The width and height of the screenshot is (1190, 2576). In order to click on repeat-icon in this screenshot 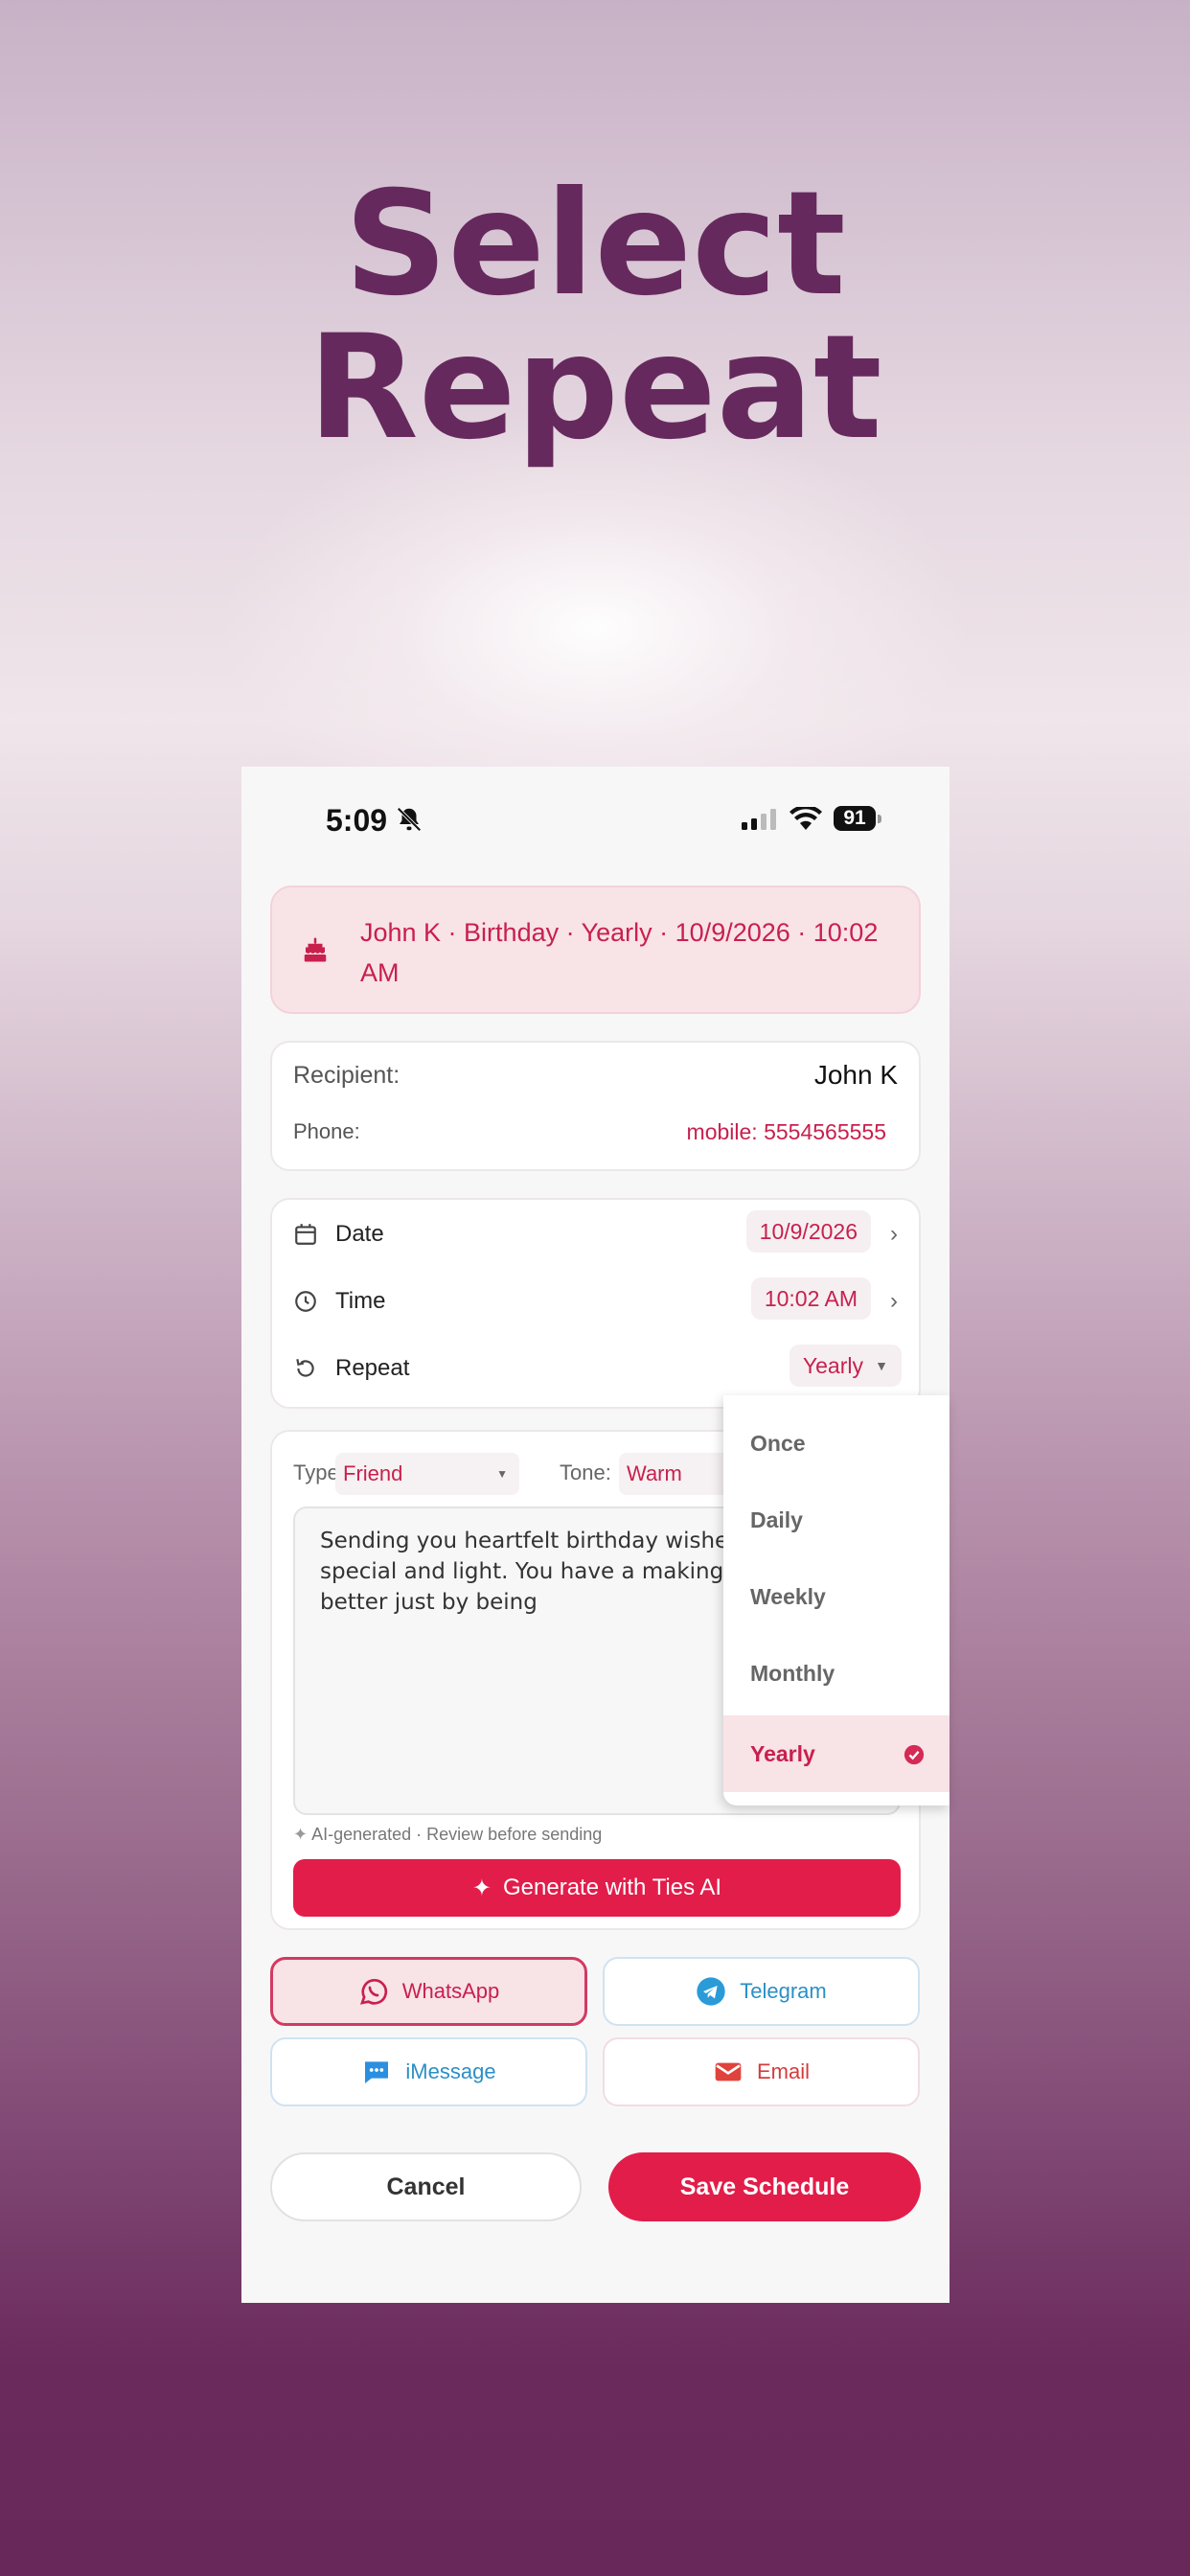, I will do `click(305, 1368)`.